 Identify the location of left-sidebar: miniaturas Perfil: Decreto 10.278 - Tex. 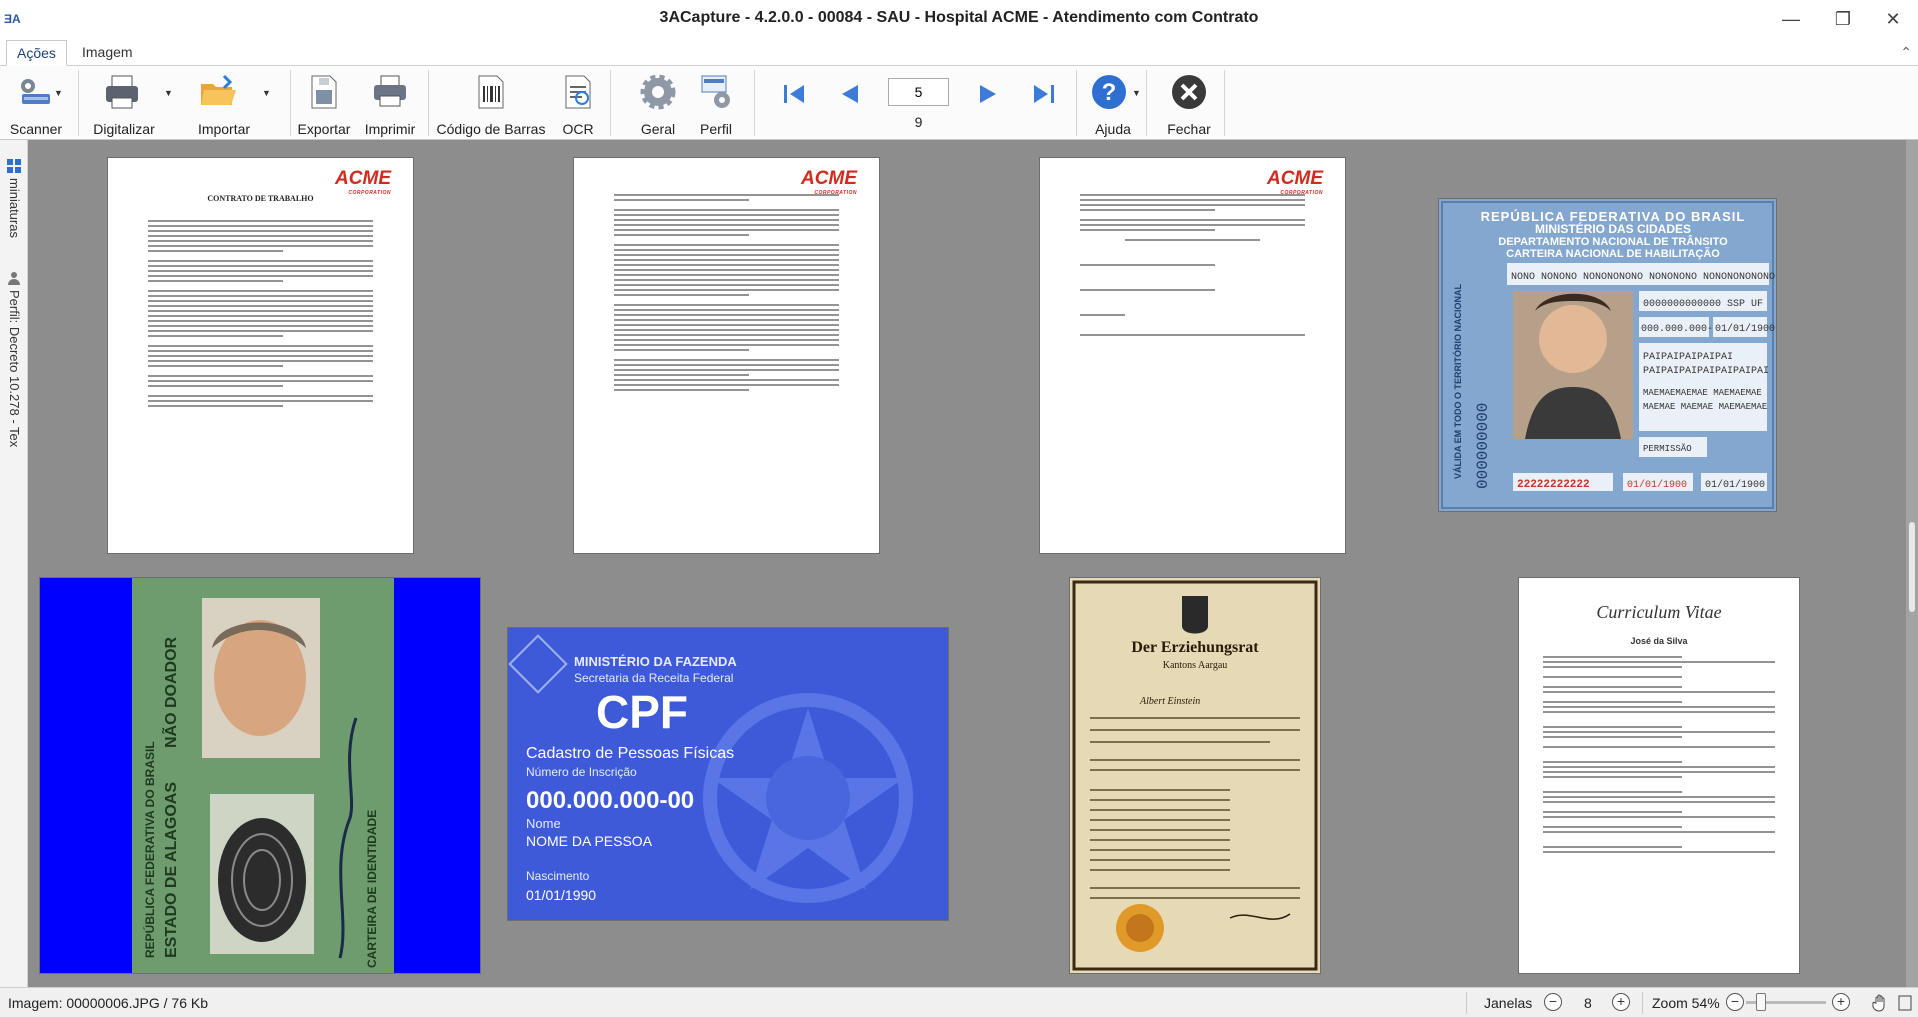
(14, 563).